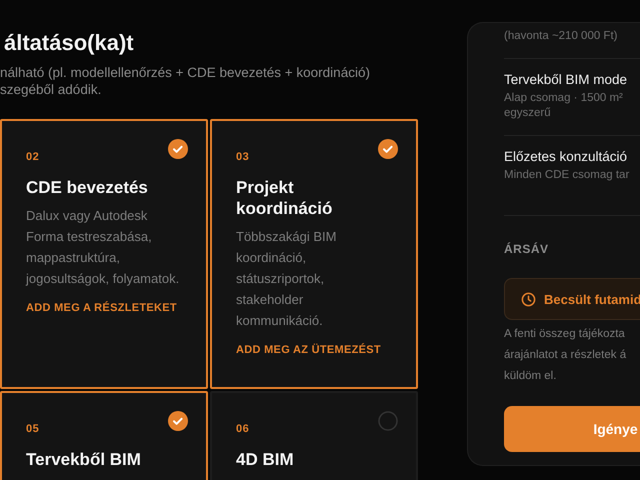 The width and height of the screenshot is (640, 480). Describe the element at coordinates (308, 350) in the screenshot. I see `card-link: ADD MEG AZ ÜTEMEZÉST` at that location.